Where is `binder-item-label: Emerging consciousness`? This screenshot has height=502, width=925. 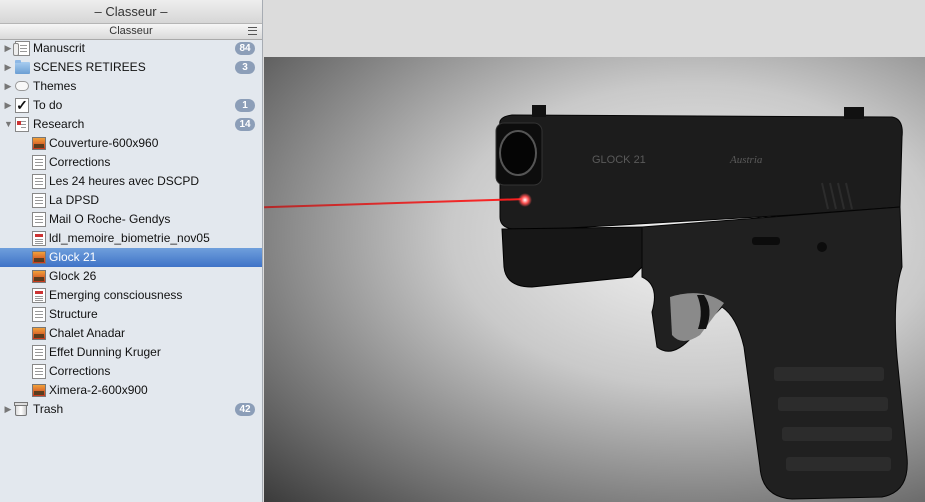 binder-item-label: Emerging consciousness is located at coordinates (116, 295).